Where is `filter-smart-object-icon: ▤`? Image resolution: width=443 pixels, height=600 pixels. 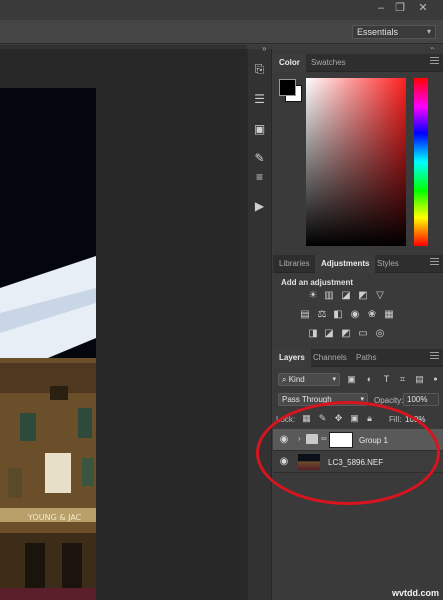 filter-smart-object-icon: ▤ is located at coordinates (419, 379).